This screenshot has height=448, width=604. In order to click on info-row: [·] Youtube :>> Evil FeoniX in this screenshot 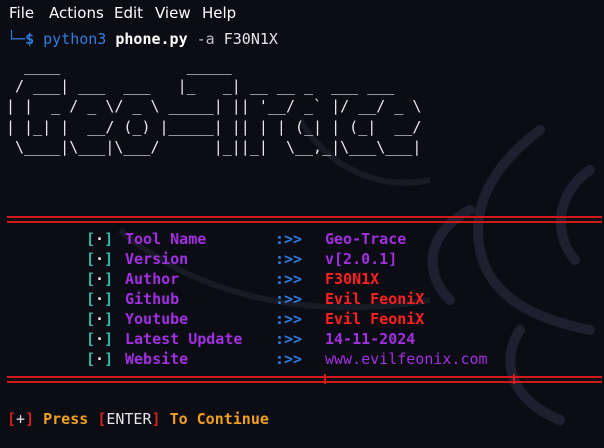, I will do `click(255, 319)`.